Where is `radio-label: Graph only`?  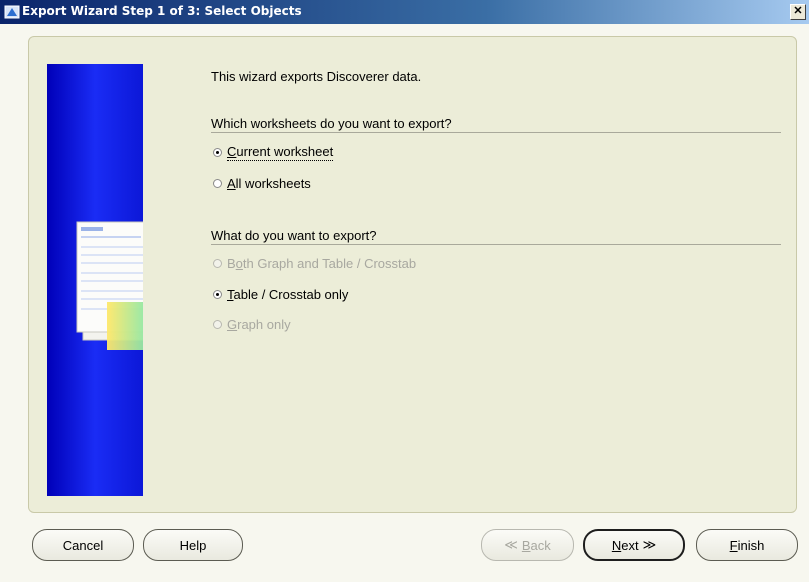 radio-label: Graph only is located at coordinates (259, 324).